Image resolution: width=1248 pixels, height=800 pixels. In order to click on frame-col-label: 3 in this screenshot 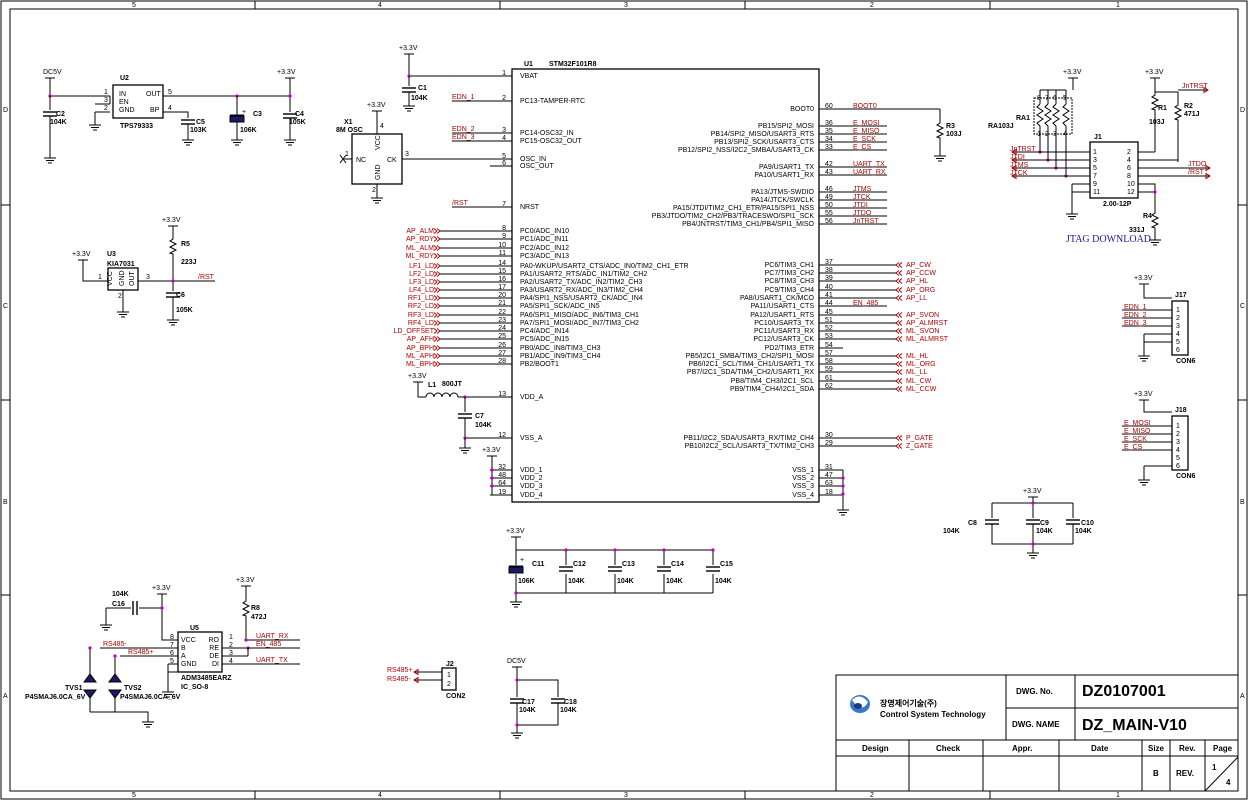, I will do `click(626, 795)`.